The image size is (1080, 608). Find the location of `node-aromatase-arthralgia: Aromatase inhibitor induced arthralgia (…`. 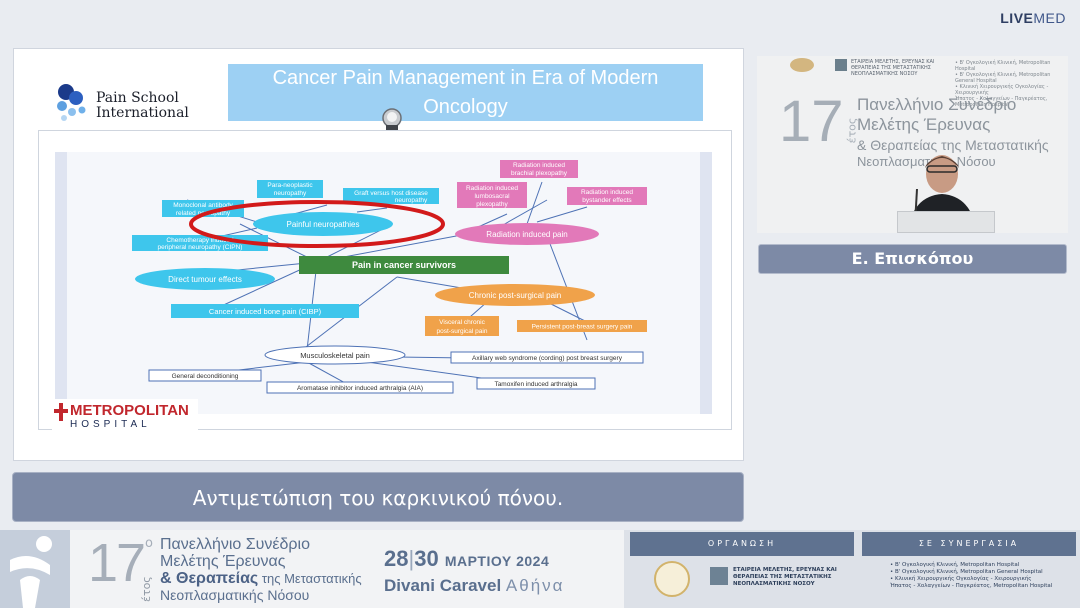

node-aromatase-arthralgia: Aromatase inhibitor induced arthralgia (… is located at coordinates (360, 387).